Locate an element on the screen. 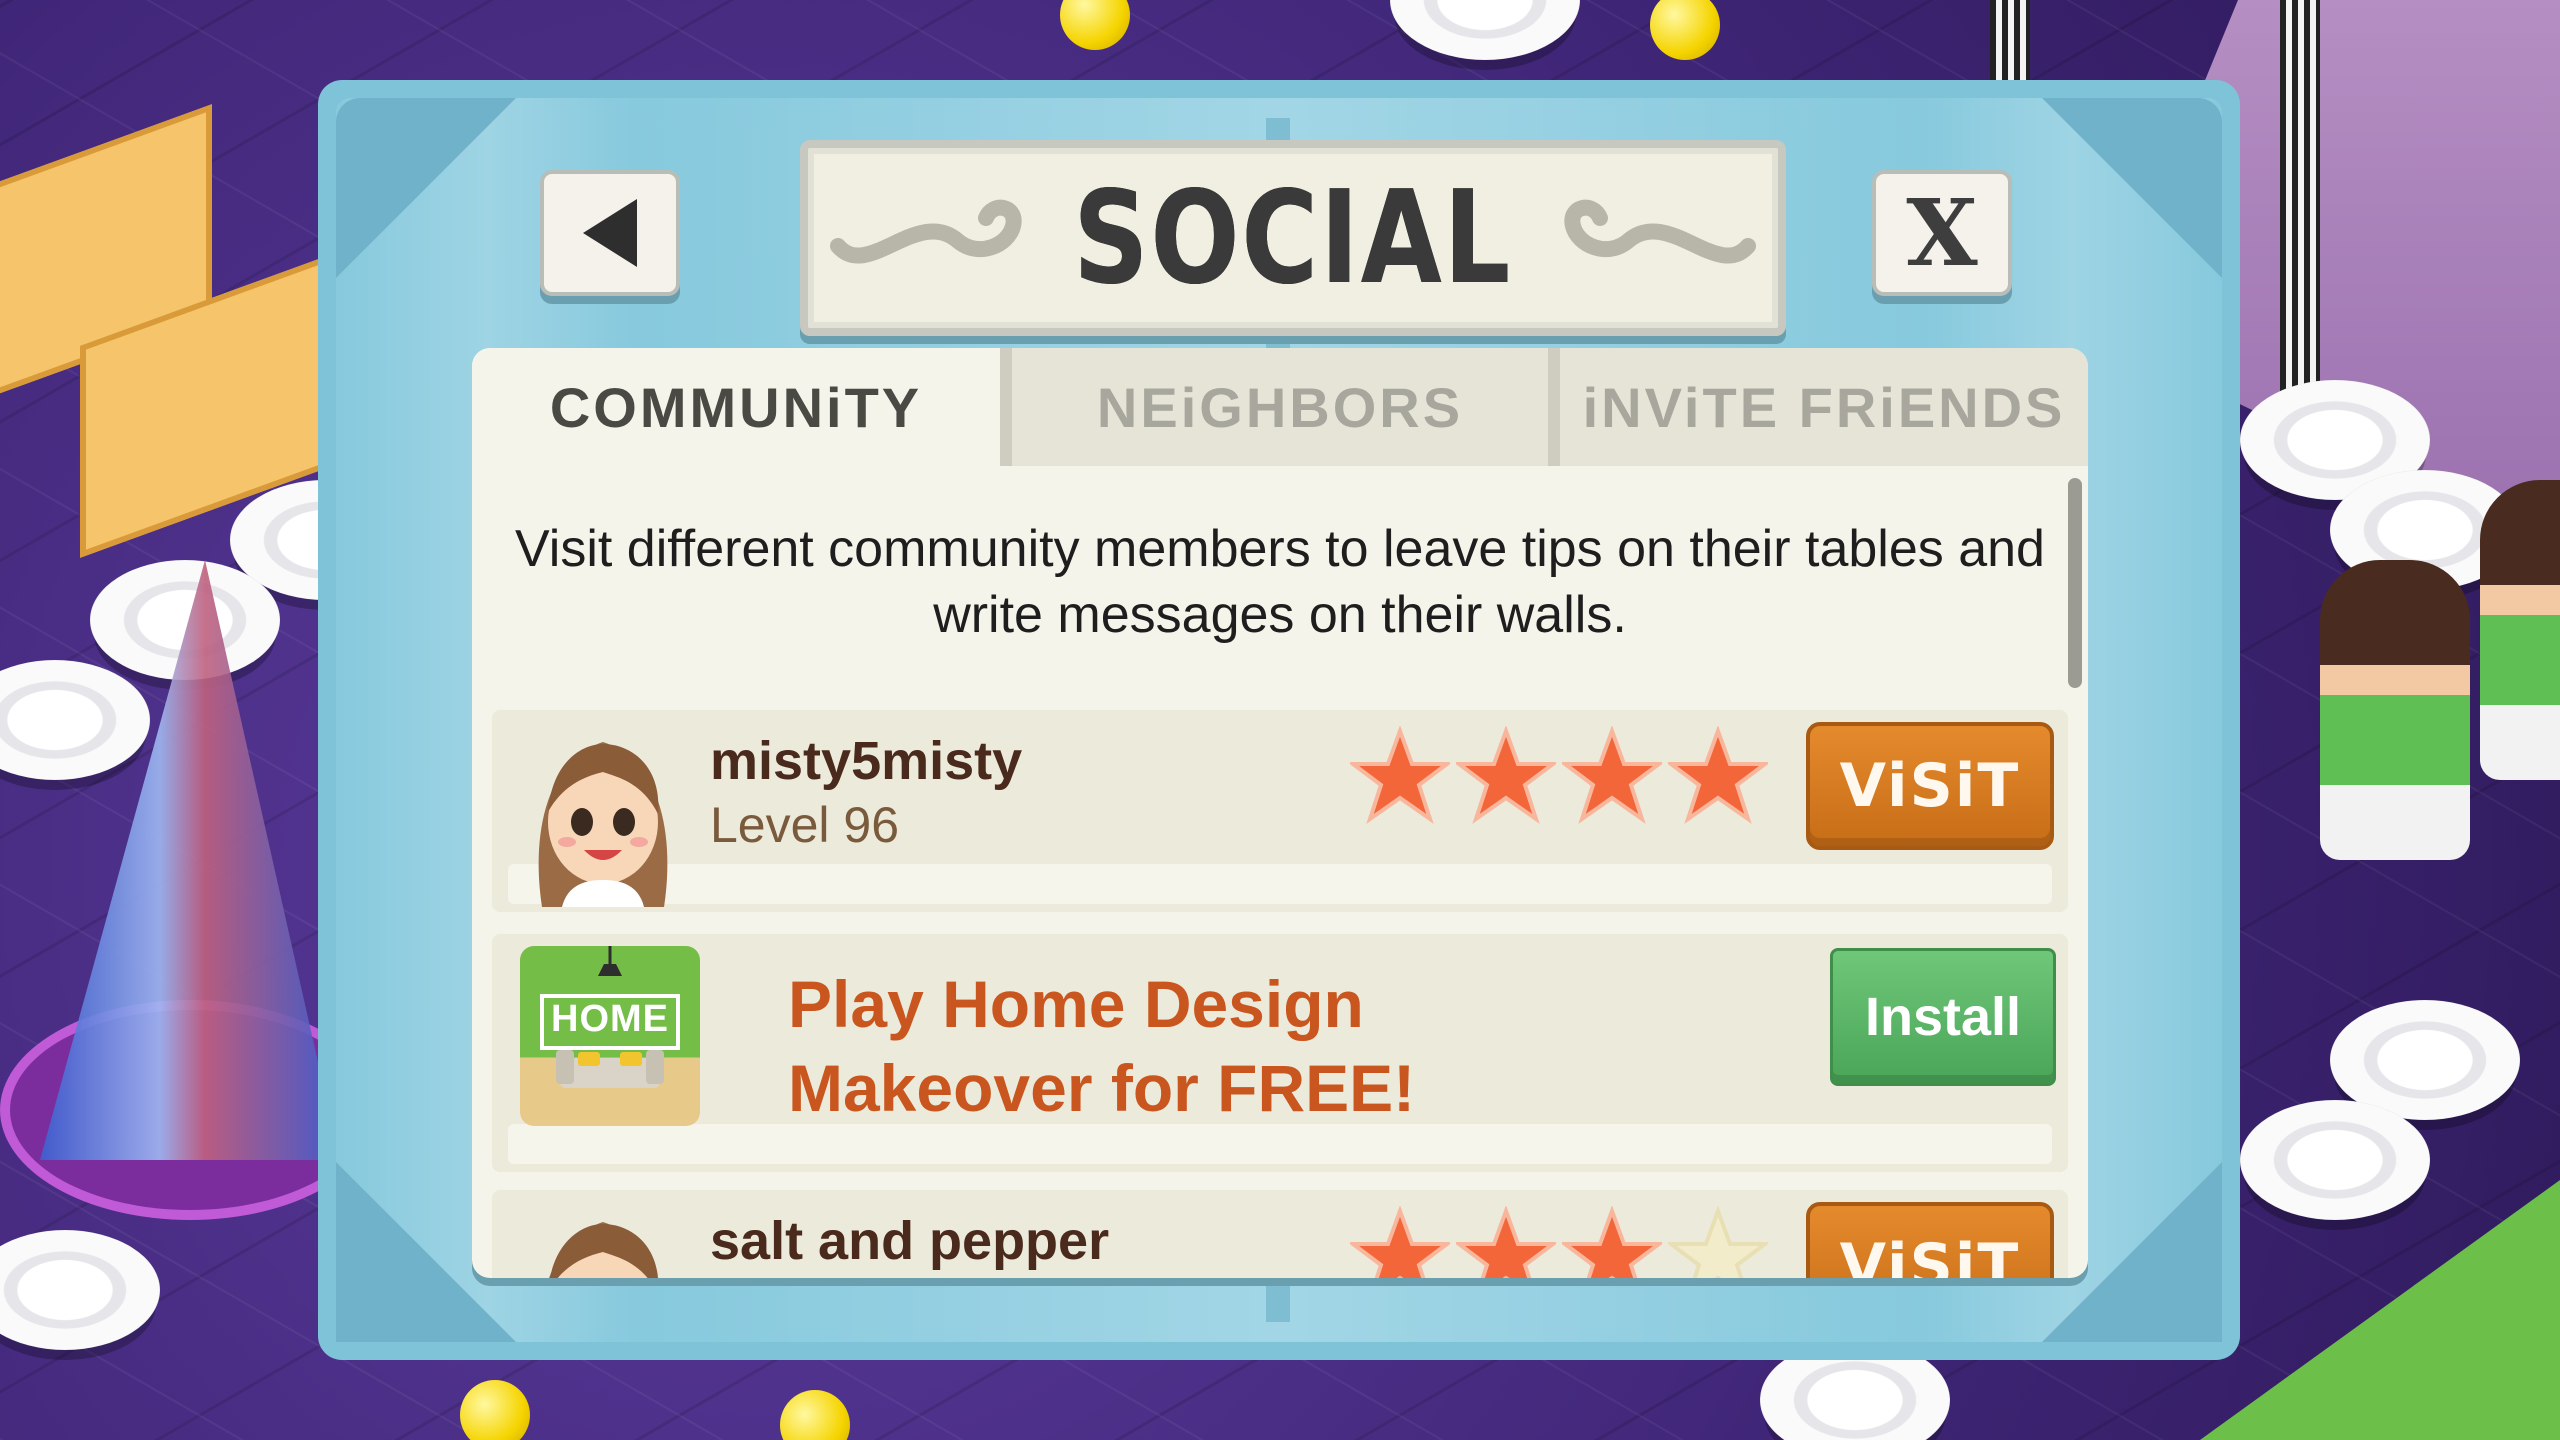 Image resolution: width=2560 pixels, height=1440 pixels. home-design-app-icon: HOME is located at coordinates (610, 1036).